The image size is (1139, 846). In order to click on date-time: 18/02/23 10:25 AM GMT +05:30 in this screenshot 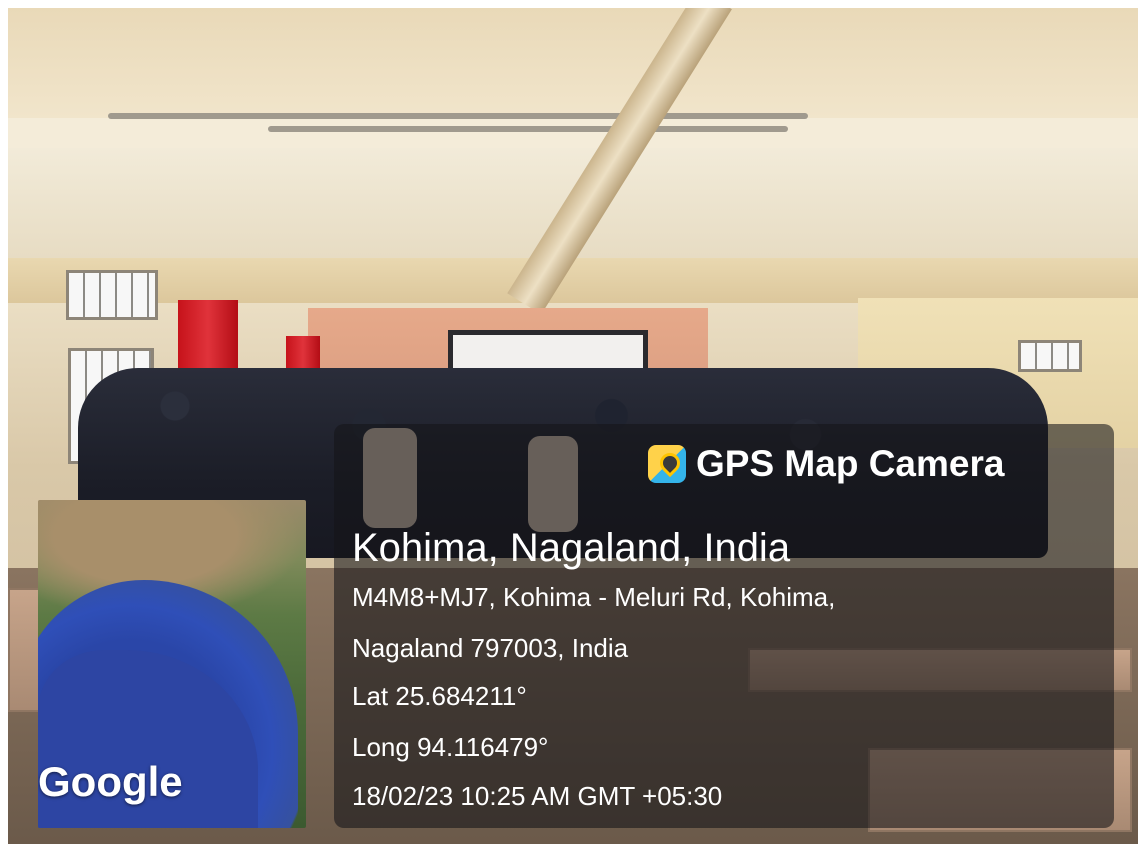, I will do `click(537, 796)`.